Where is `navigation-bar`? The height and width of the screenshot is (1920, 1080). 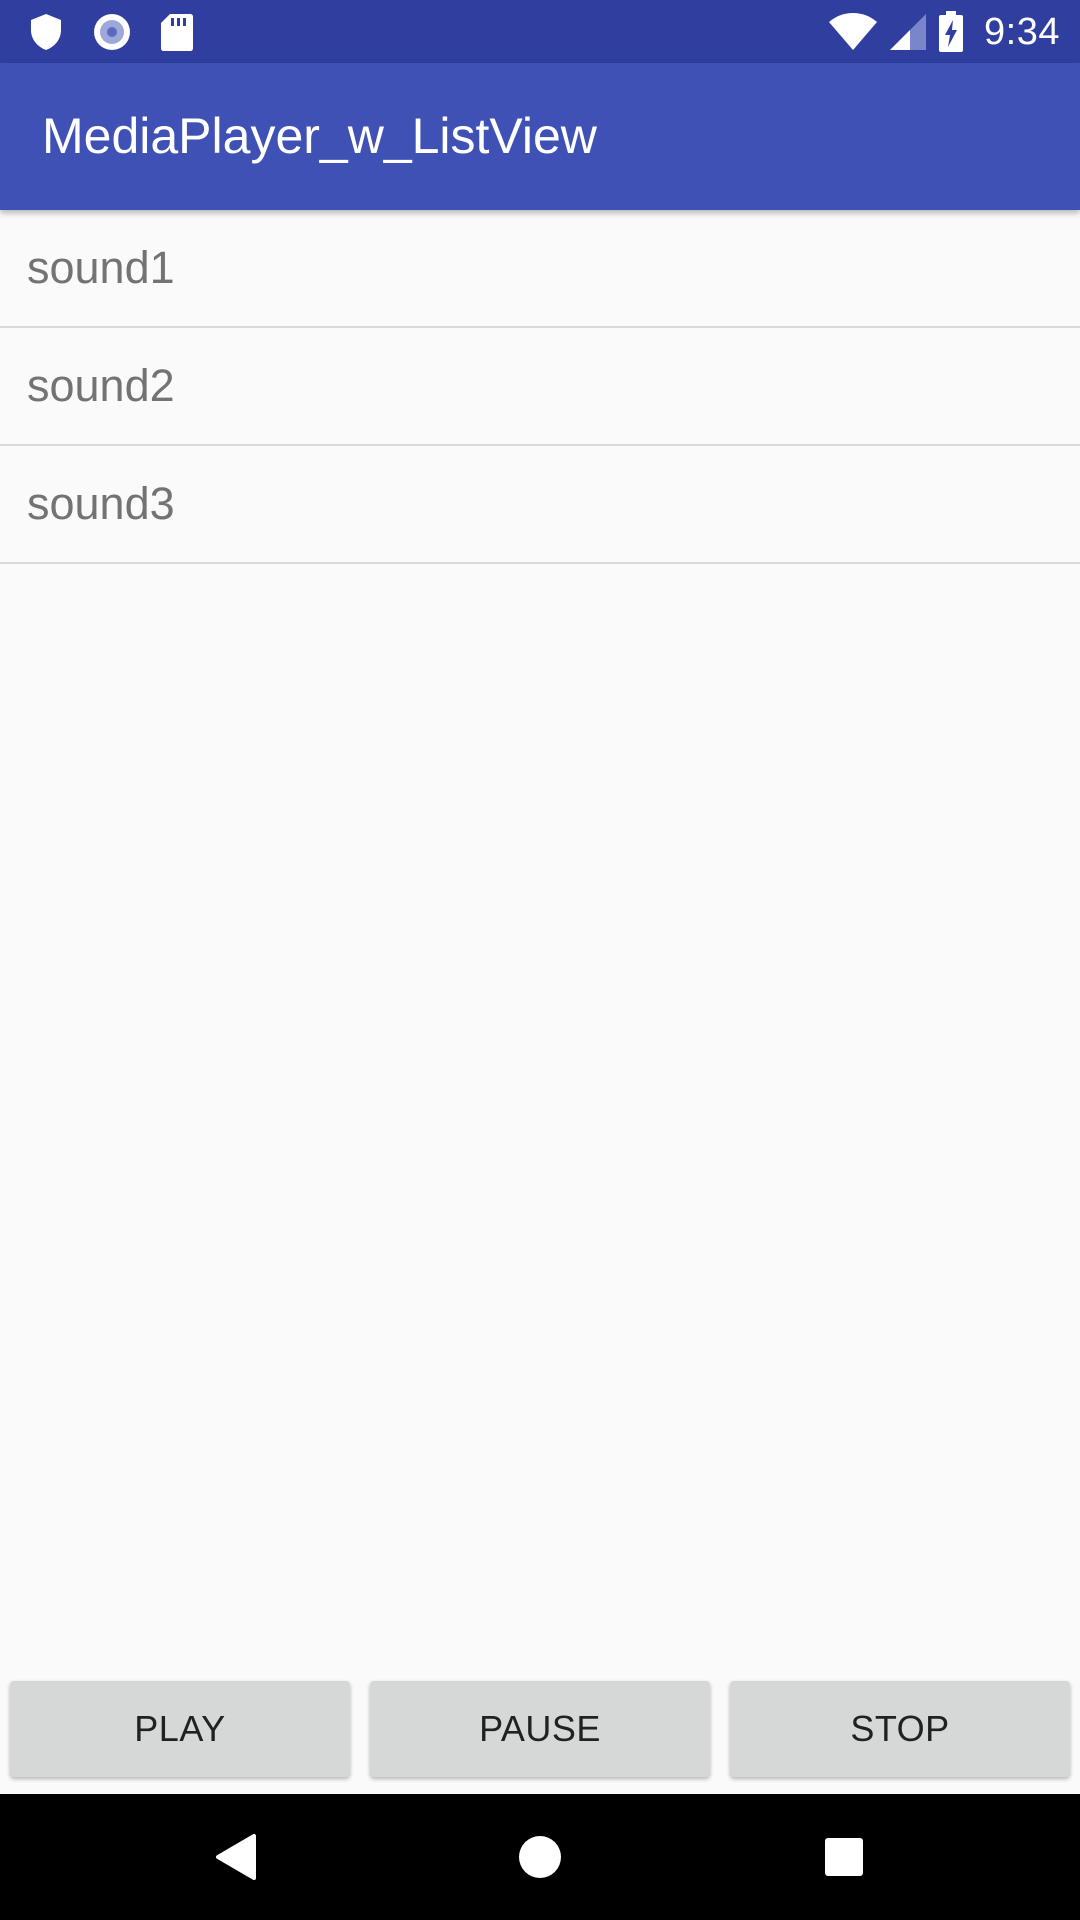
navigation-bar is located at coordinates (540, 1857).